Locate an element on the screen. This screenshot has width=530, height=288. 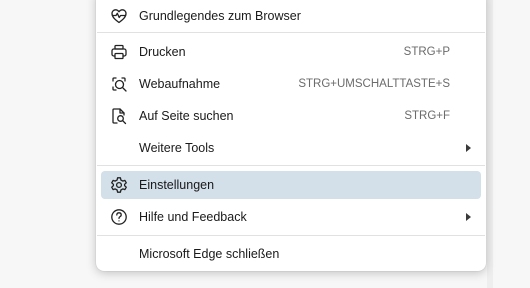
printer-icon is located at coordinates (119, 52).